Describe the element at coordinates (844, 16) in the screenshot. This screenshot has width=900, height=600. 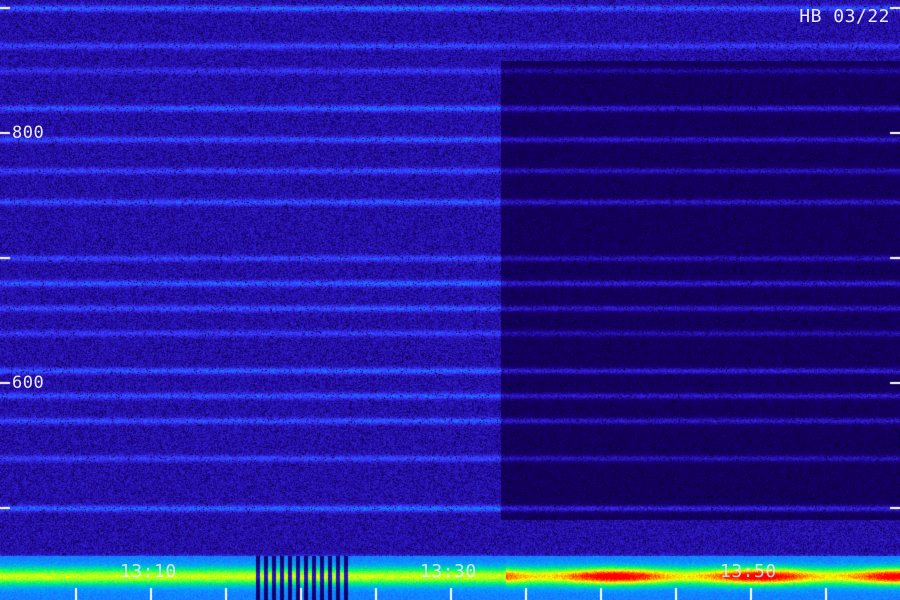
I see `date-stamp: HB 03/22` at that location.